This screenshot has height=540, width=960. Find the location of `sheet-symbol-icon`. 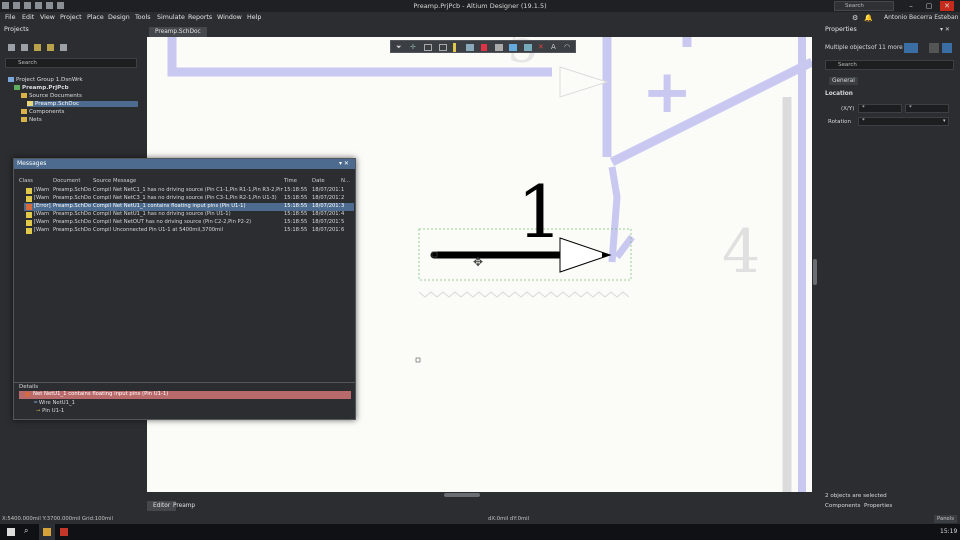

sheet-symbol-icon is located at coordinates (528, 47).